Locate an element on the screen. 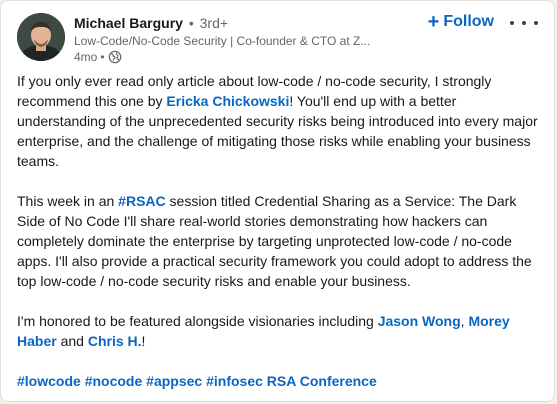 The image size is (557, 404). name-row: Michael Bargury • 3rd+ is located at coordinates (239, 23).